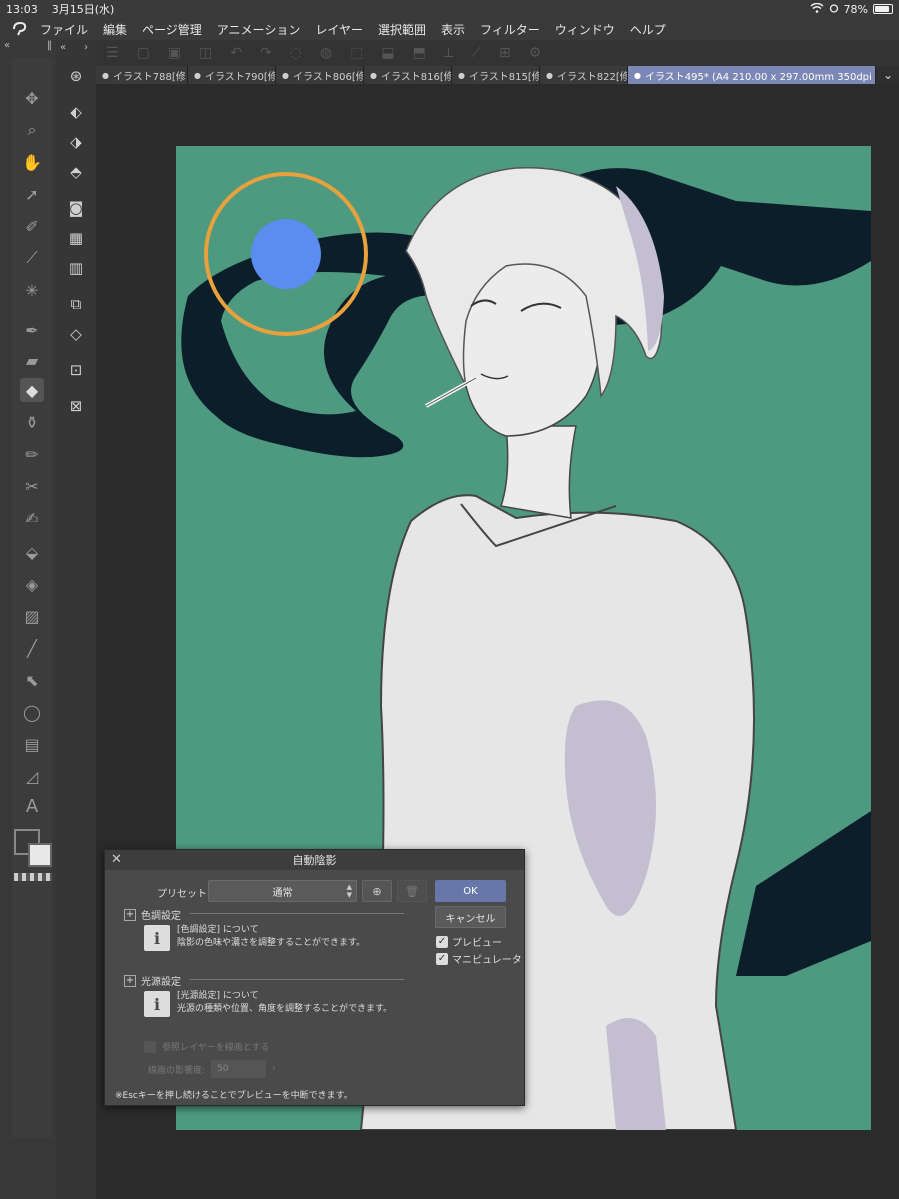 Image resolution: width=899 pixels, height=1199 pixels. I want to click on snap-special-icon: ⟋, so click(476, 53).